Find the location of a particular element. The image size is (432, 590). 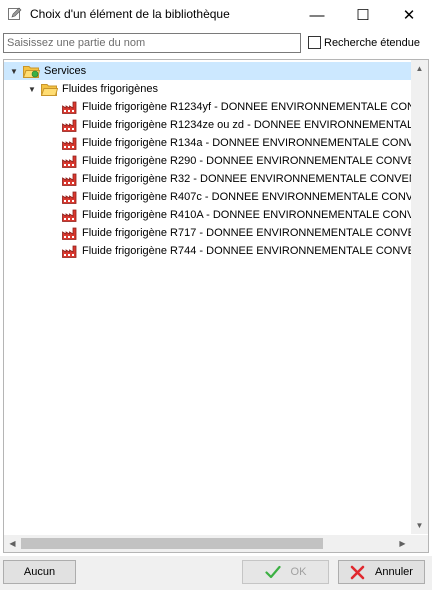

scroll-up-icon: ▲ is located at coordinates (419, 68).